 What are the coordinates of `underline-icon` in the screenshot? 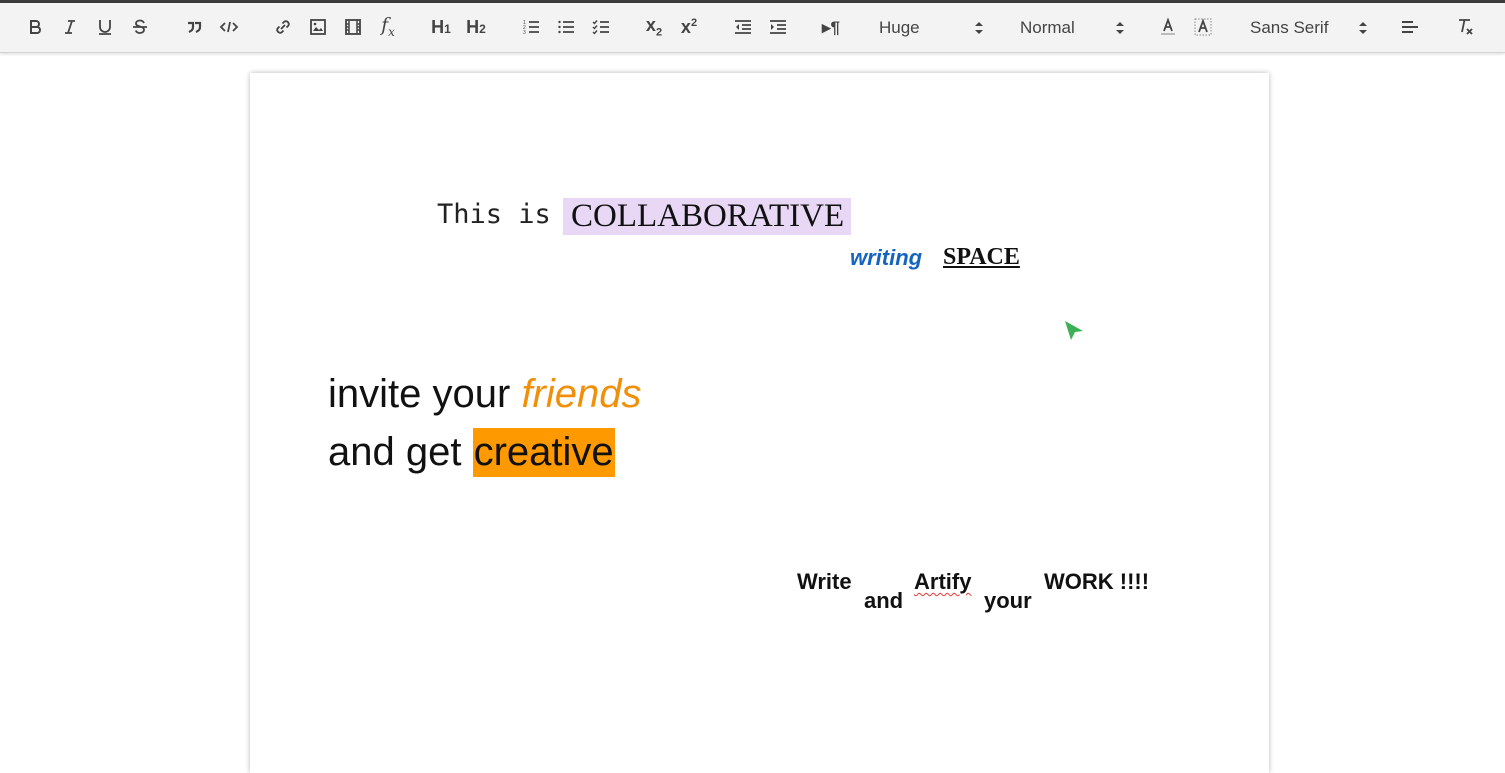 It's located at (105, 27).